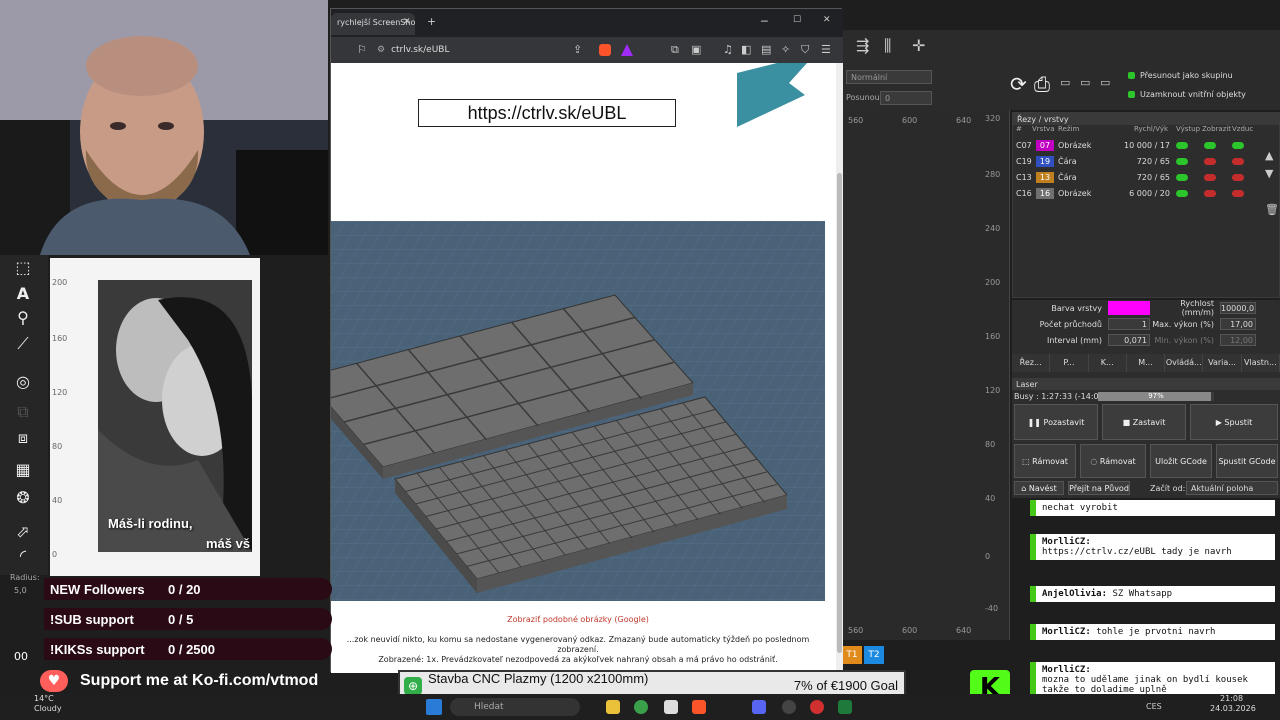 The height and width of the screenshot is (720, 1280). Describe the element at coordinates (1247, 461) in the screenshot. I see `run-gcode-button: Spustit GCode` at that location.